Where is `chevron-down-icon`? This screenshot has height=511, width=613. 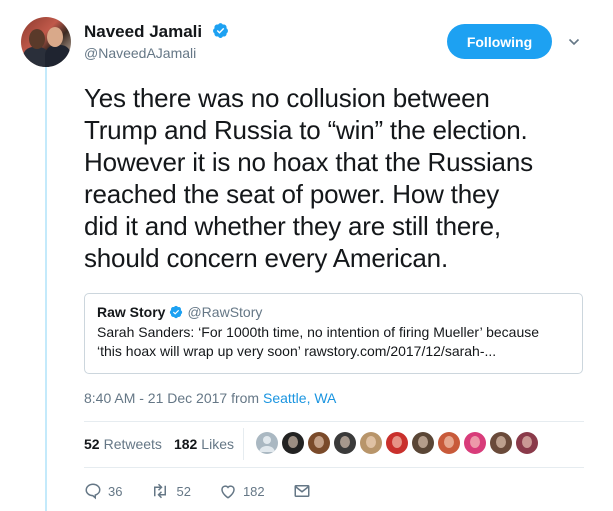
chevron-down-icon is located at coordinates (574, 42).